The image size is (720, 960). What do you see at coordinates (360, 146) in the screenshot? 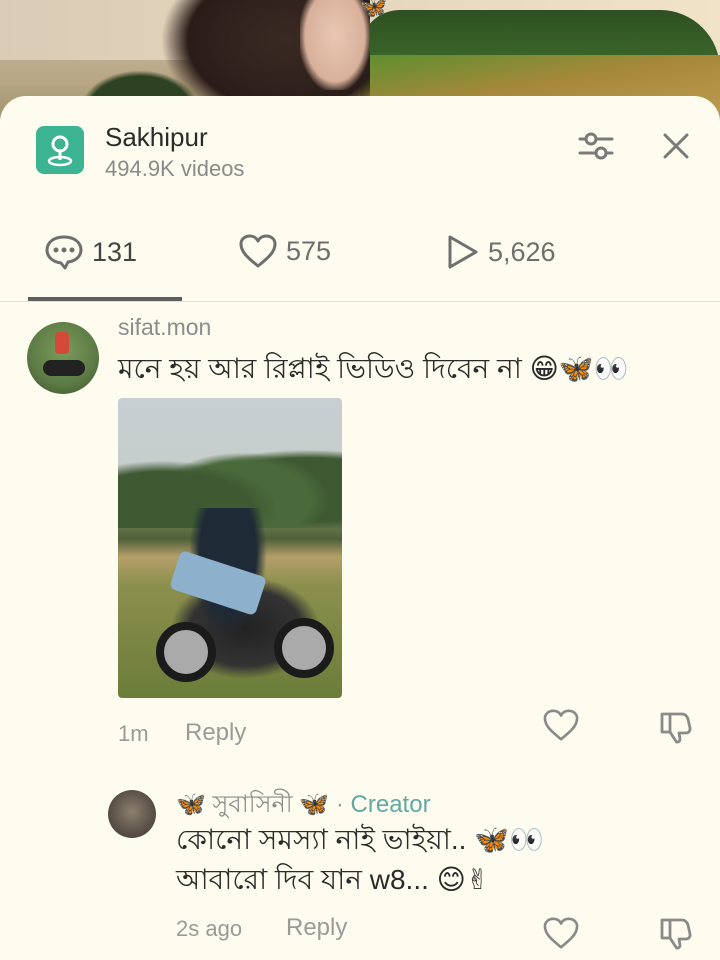
I see `panel-header: Sakhipur 494.9K videos` at bounding box center [360, 146].